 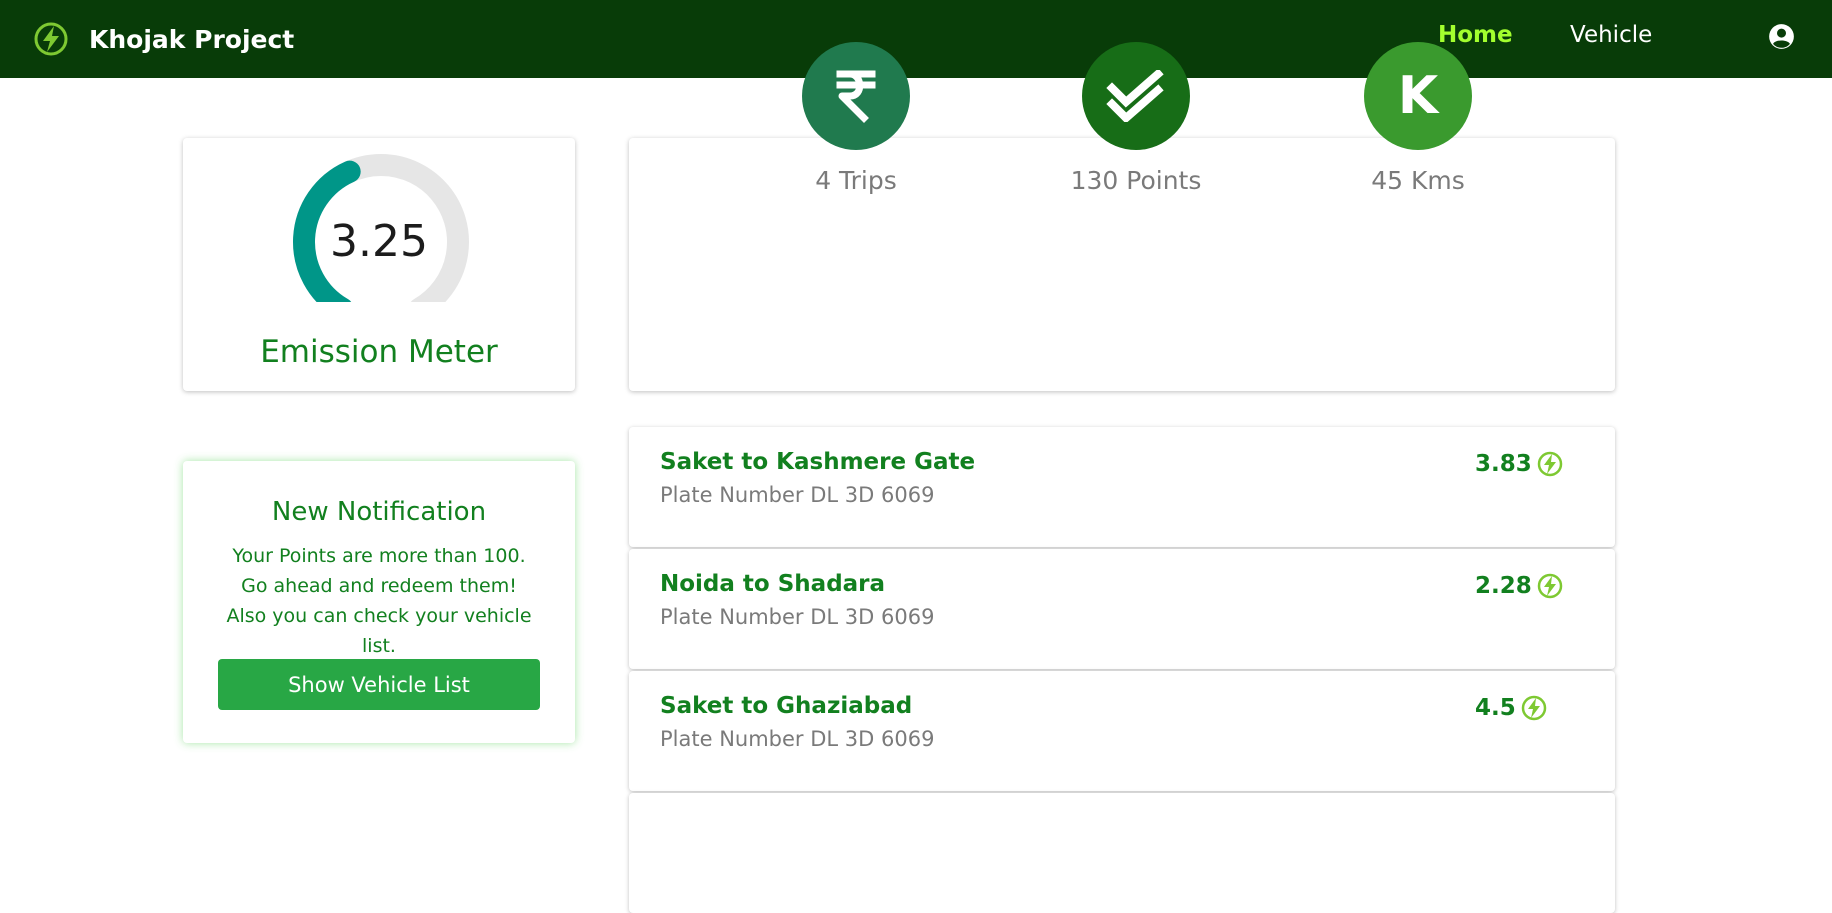 What do you see at coordinates (192, 39) in the screenshot?
I see `app-title: Khojak Project` at bounding box center [192, 39].